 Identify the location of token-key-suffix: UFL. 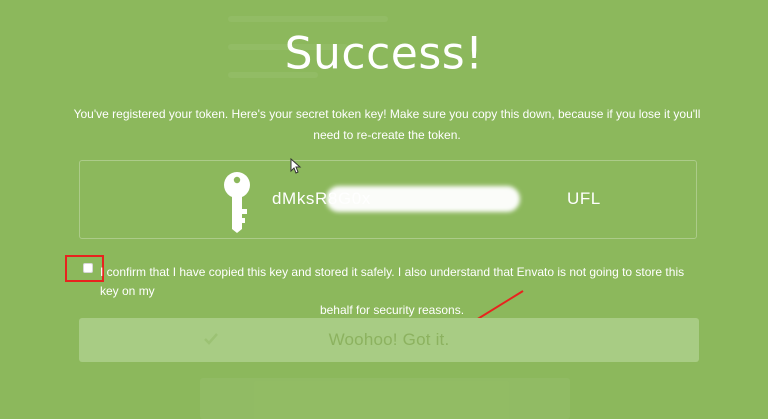
(583, 198).